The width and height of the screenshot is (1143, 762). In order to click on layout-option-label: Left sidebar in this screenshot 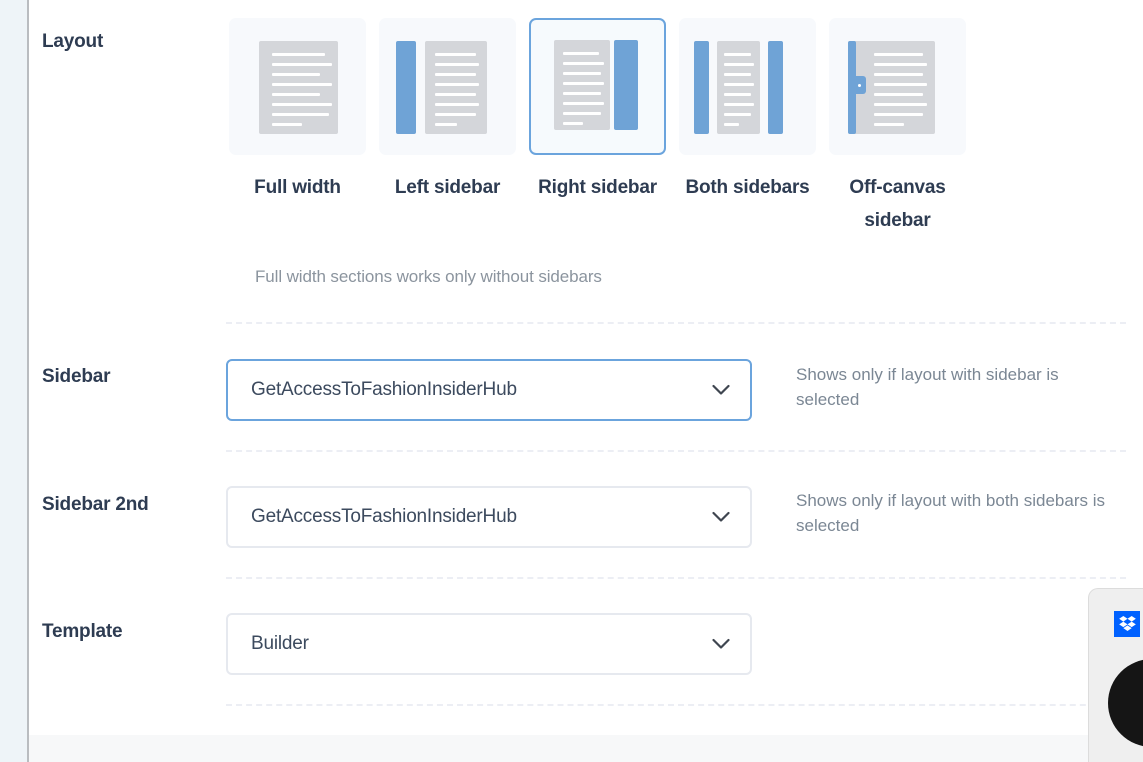, I will do `click(447, 187)`.